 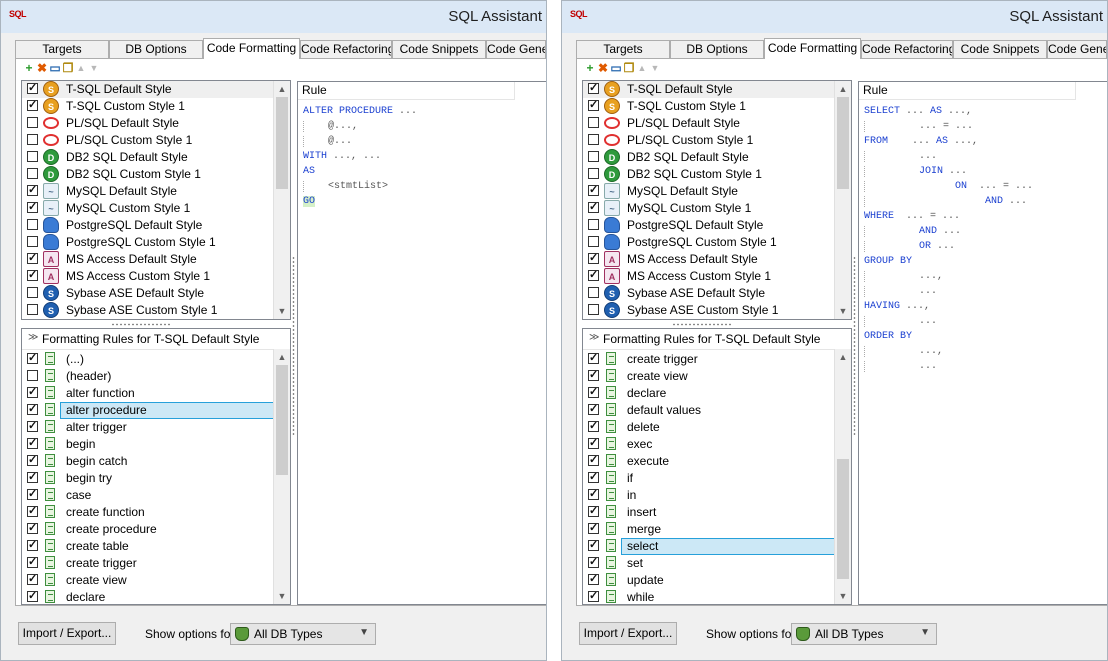 What do you see at coordinates (709, 410) in the screenshot?
I see `rule-item: ✓ default values` at bounding box center [709, 410].